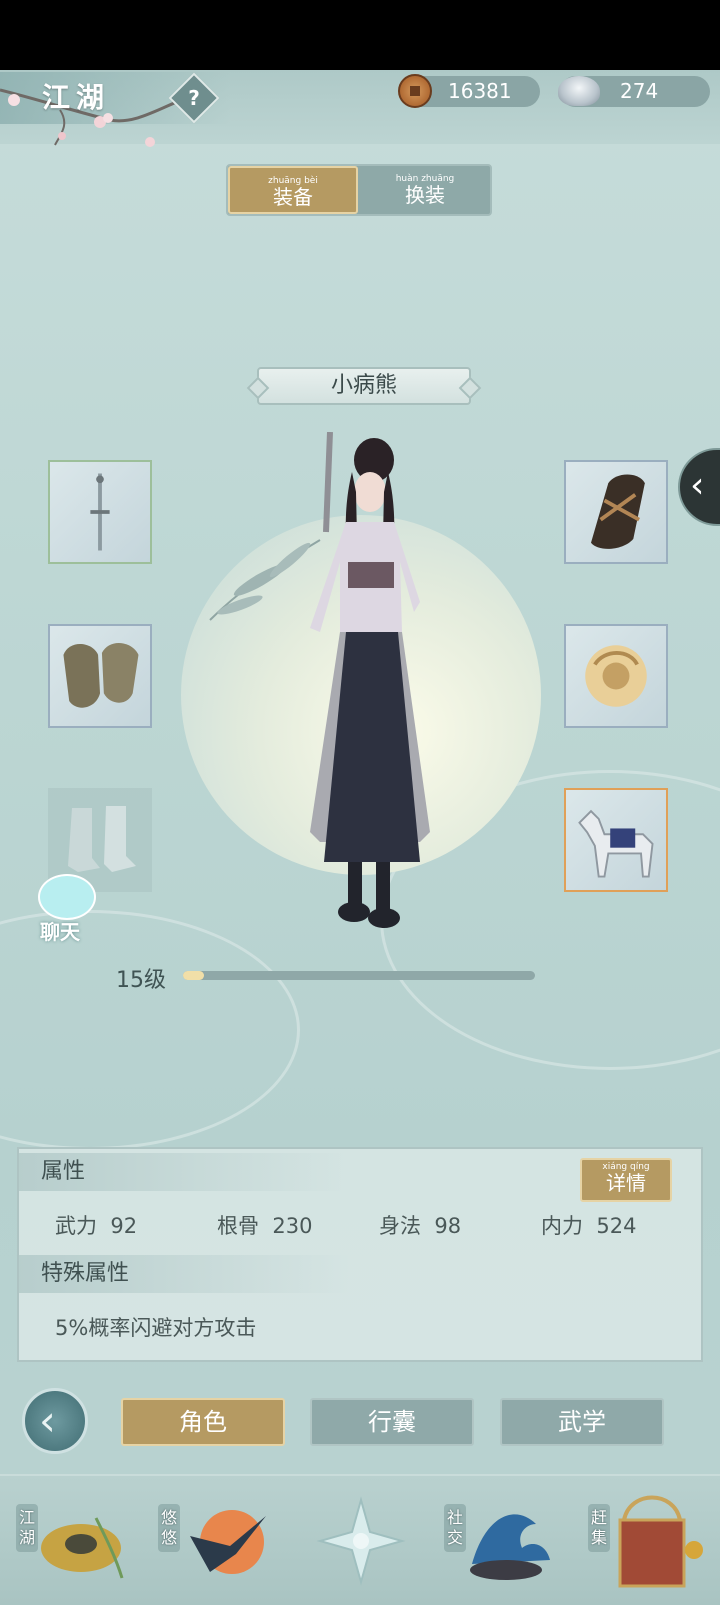  Describe the element at coordinates (425, 195) in the screenshot. I see `tab-label: 换装` at that location.